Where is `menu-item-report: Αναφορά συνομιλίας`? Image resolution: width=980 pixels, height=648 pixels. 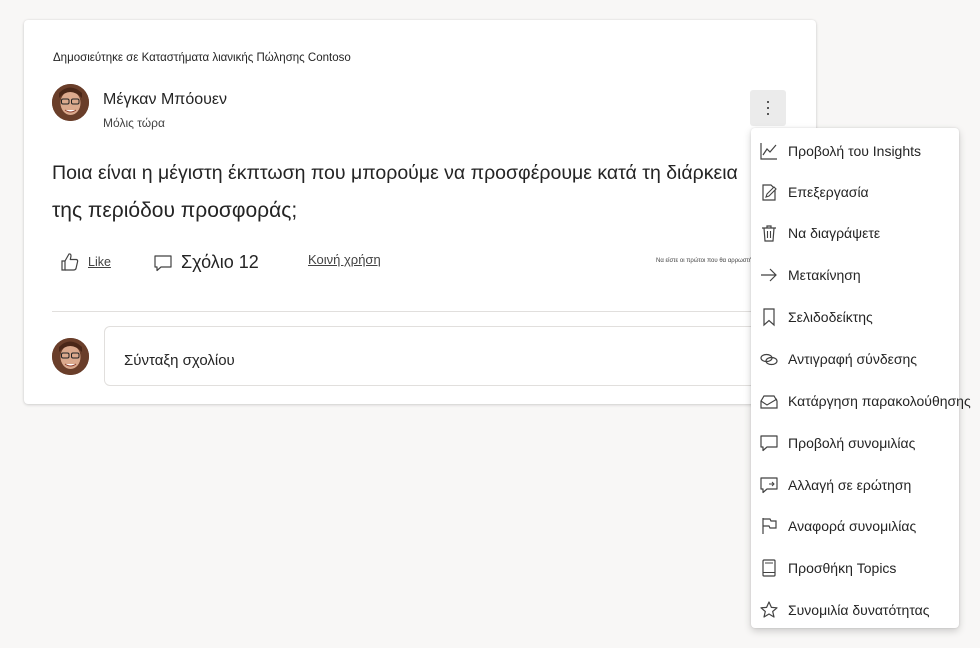
menu-item-report: Αναφορά συνομιλίας is located at coordinates (861, 526).